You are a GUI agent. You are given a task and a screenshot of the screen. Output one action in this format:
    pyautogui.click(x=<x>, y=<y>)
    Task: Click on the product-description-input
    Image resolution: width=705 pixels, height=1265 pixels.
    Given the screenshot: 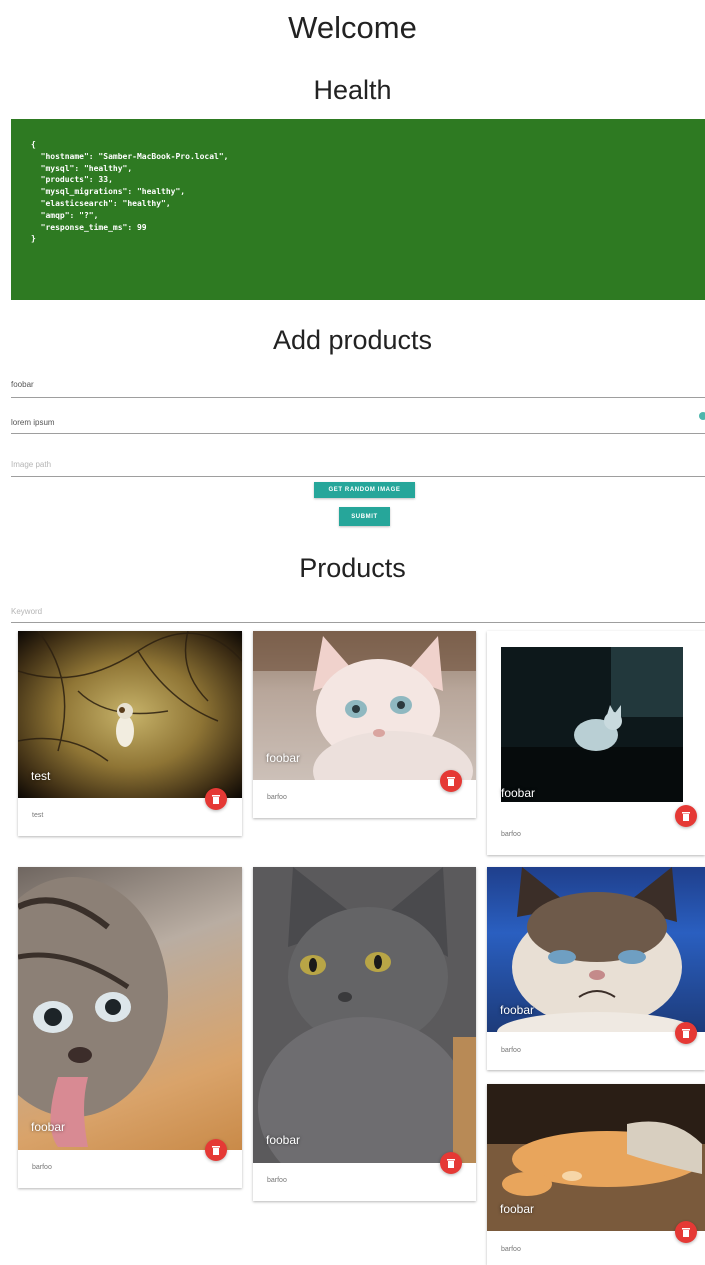 What is the action you would take?
    pyautogui.click(x=358, y=422)
    